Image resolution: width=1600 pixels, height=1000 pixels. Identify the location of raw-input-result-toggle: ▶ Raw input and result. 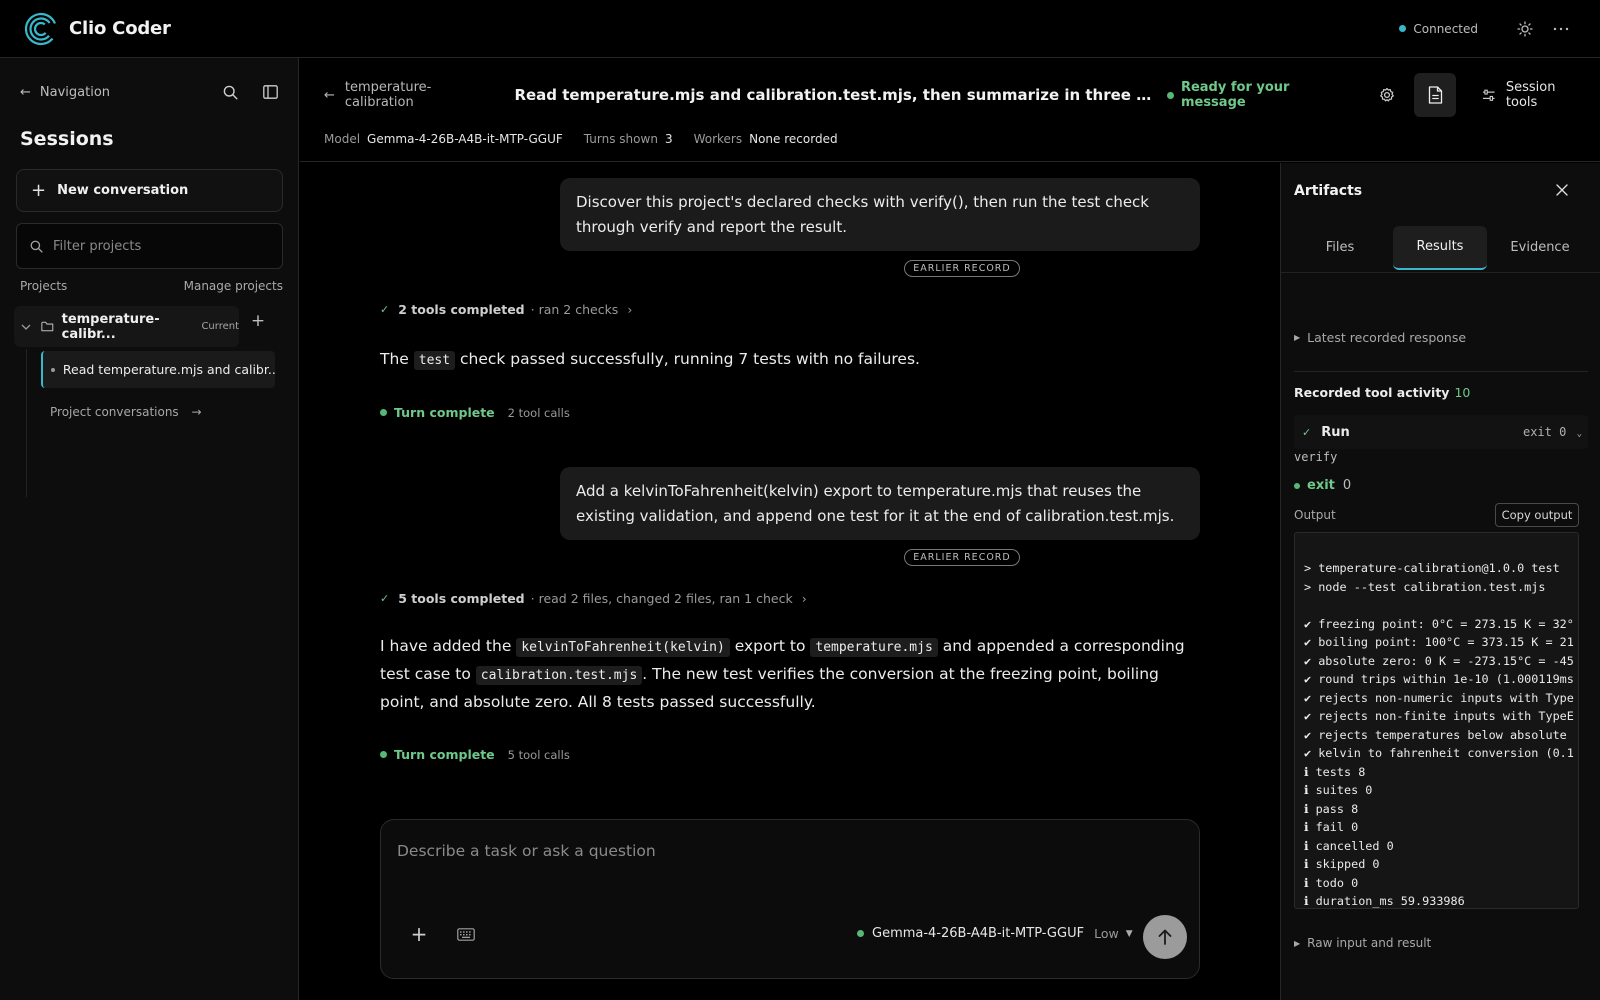
(1362, 943).